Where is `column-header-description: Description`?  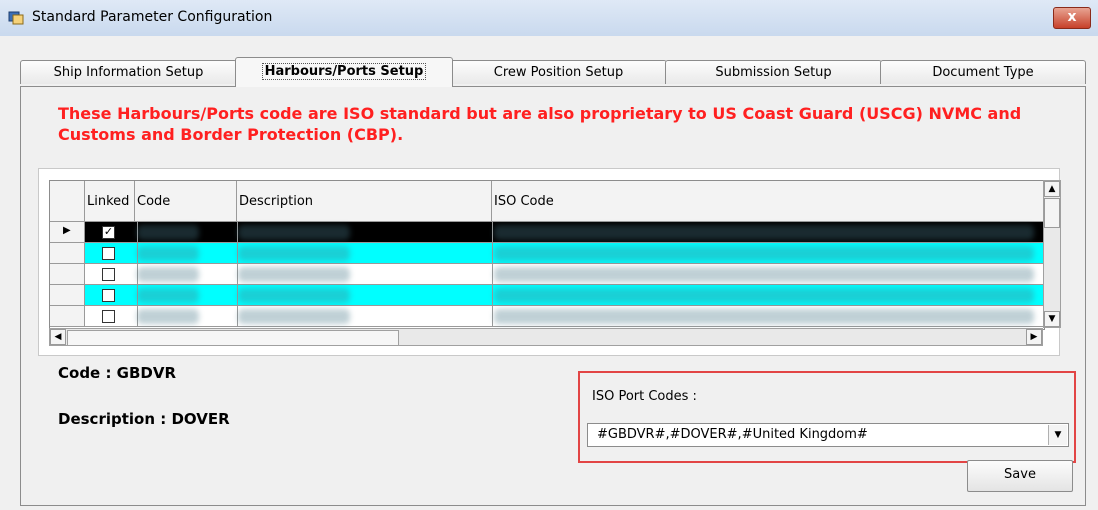
column-header-description: Description is located at coordinates (364, 201).